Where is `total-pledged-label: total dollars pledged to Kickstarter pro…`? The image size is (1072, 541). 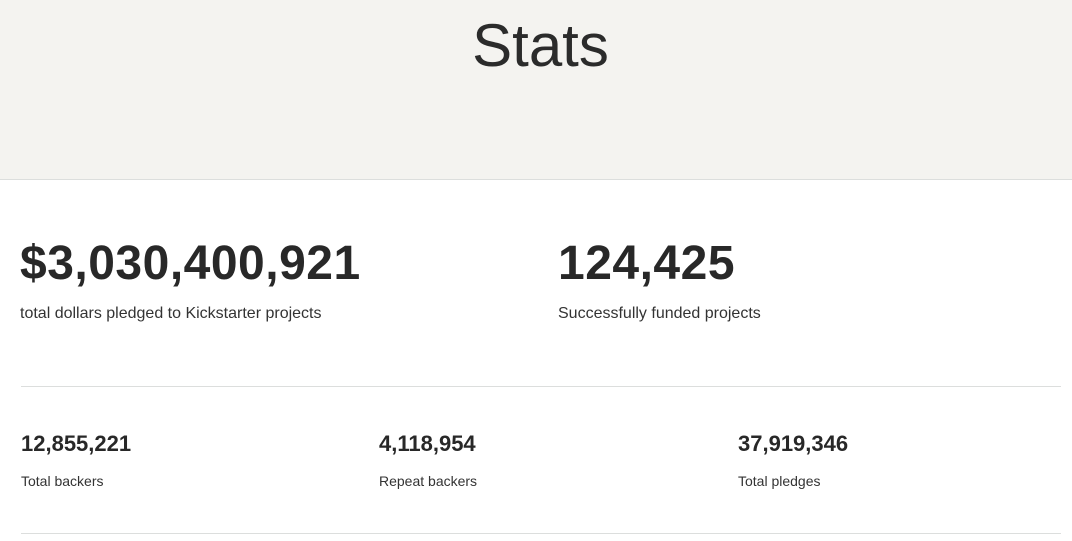
total-pledged-label: total dollars pledged to Kickstarter pro… is located at coordinates (171, 313).